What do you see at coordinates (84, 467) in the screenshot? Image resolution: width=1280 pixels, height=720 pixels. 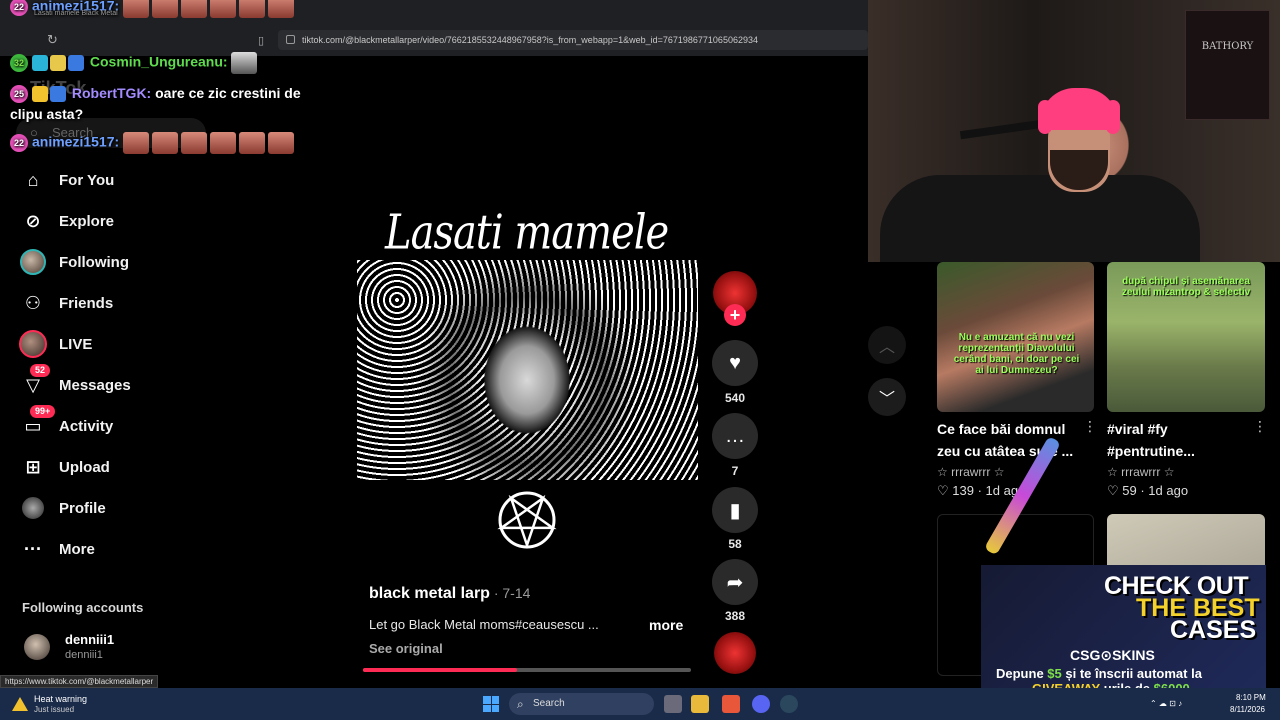 I see `nav-label: Upload` at bounding box center [84, 467].